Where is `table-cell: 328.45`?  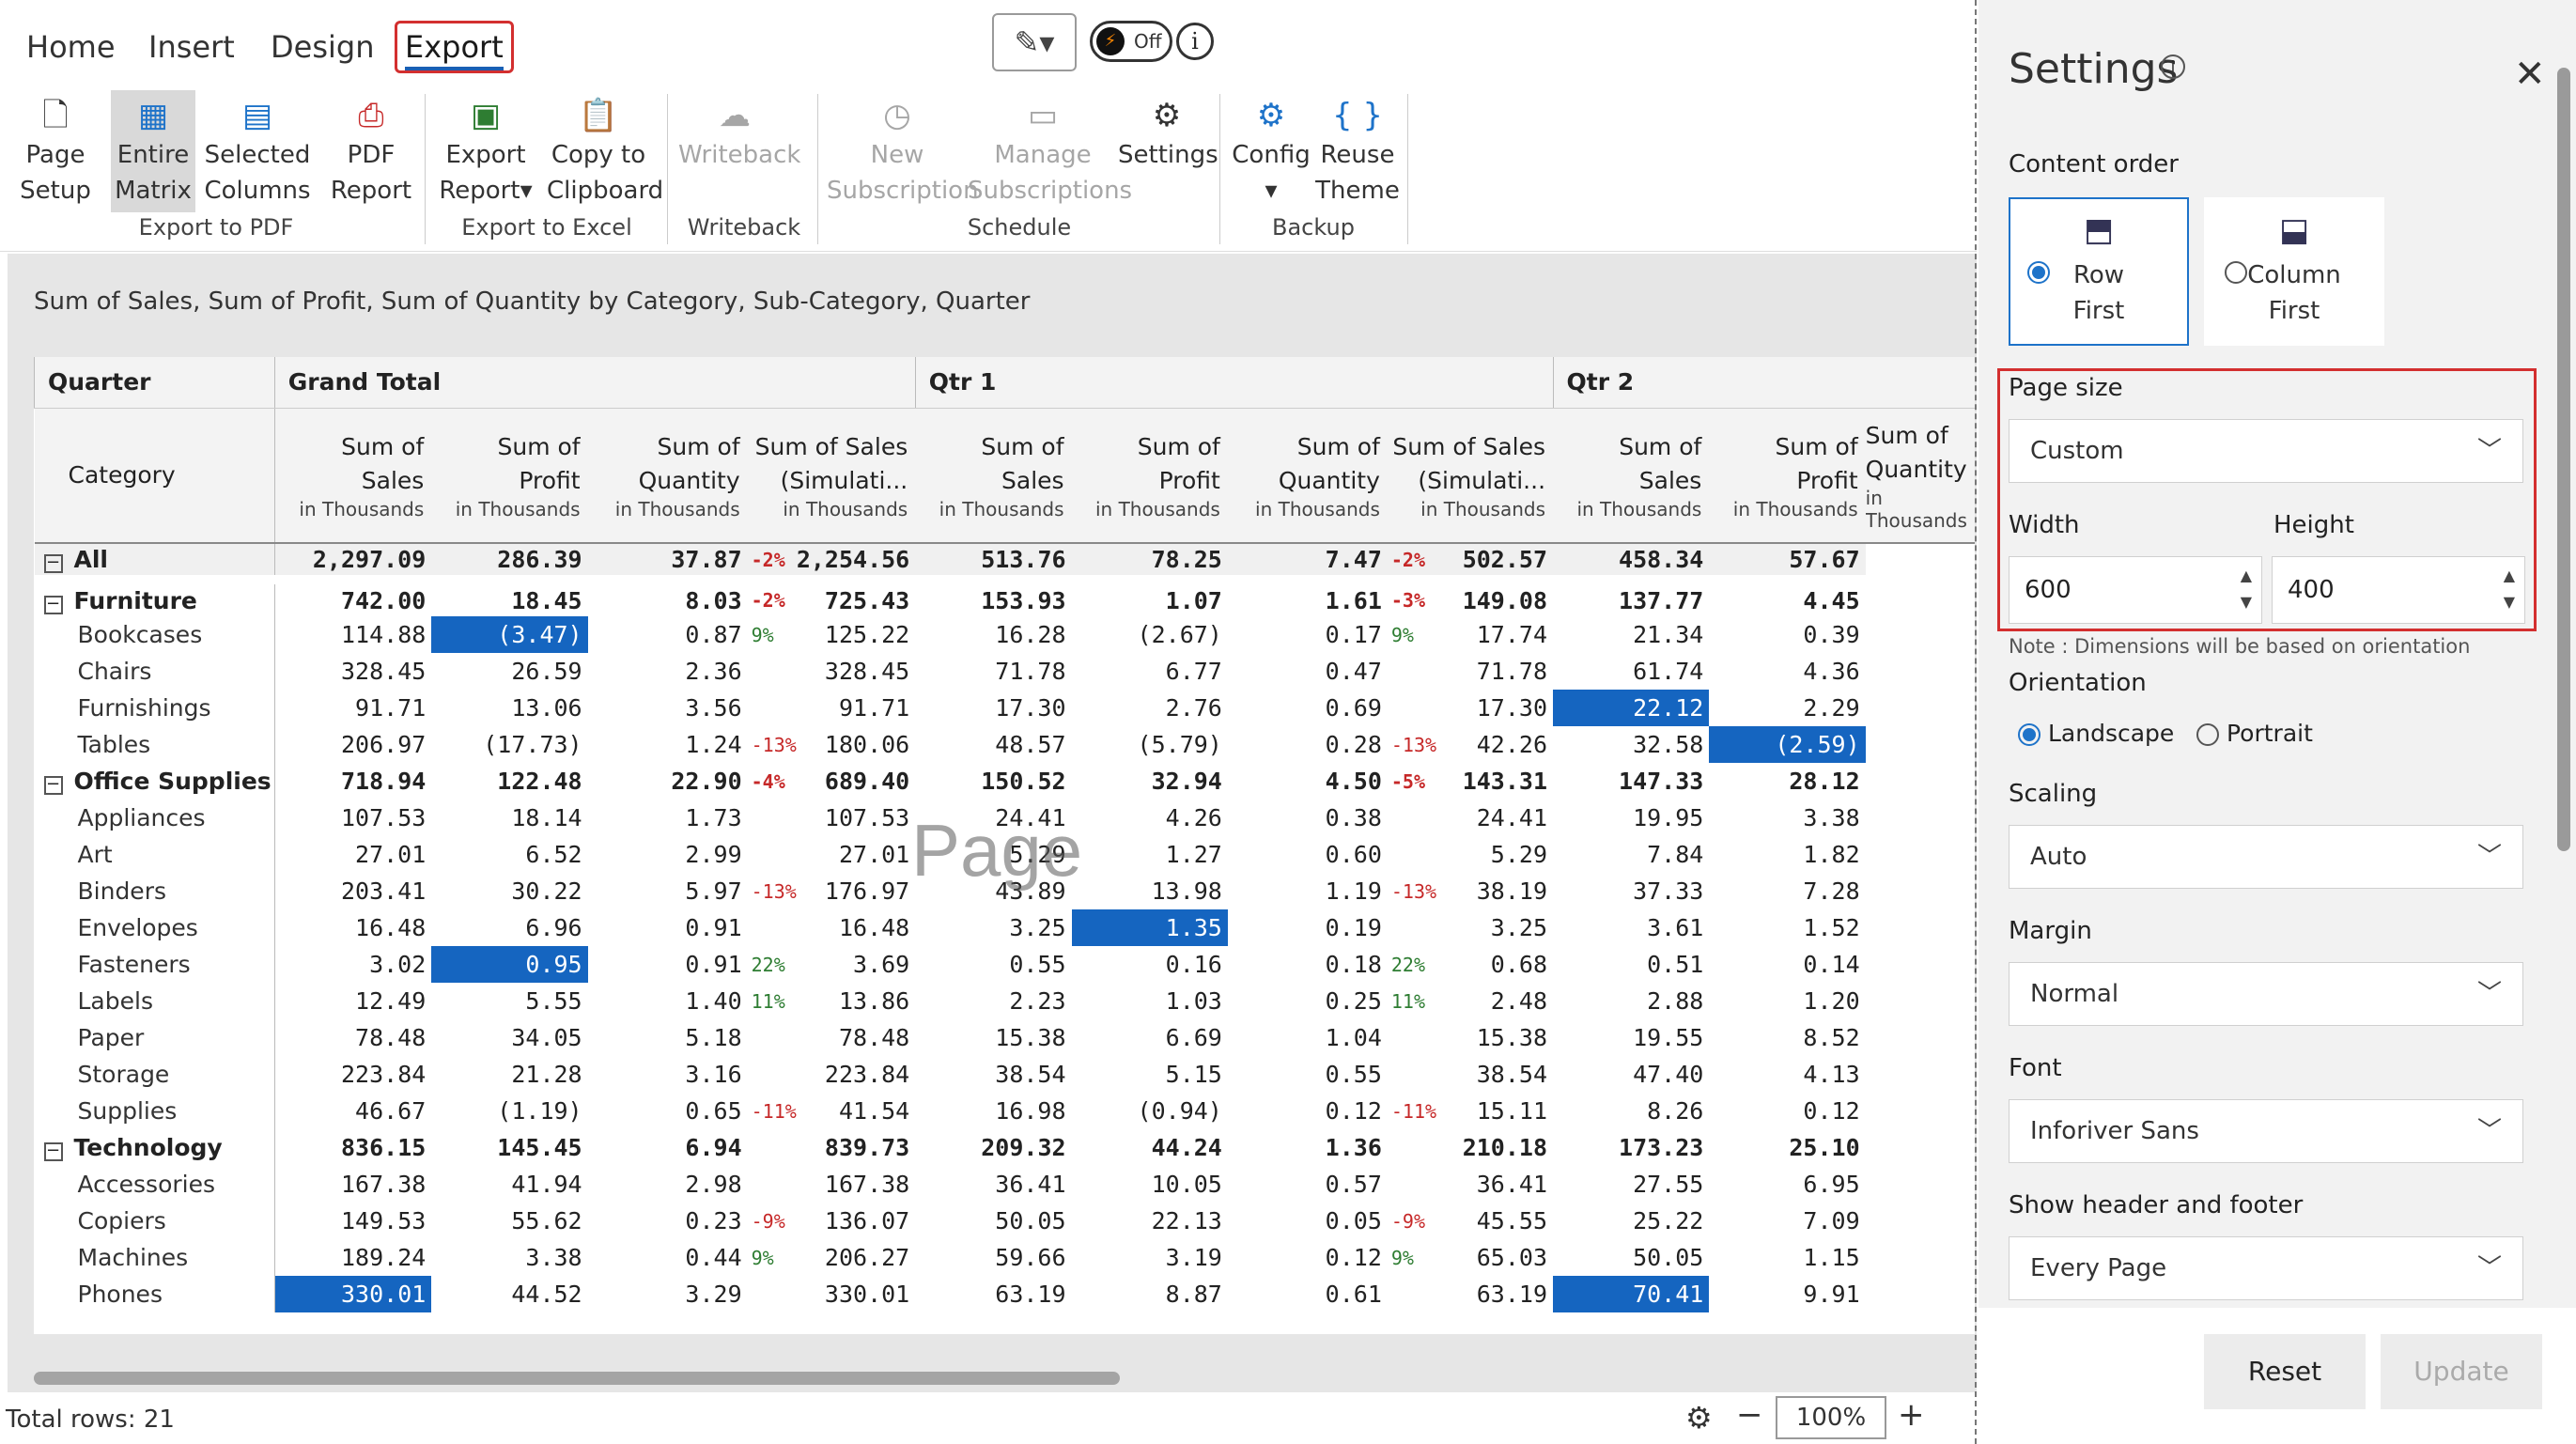
table-cell: 328.45 is located at coordinates (353, 671).